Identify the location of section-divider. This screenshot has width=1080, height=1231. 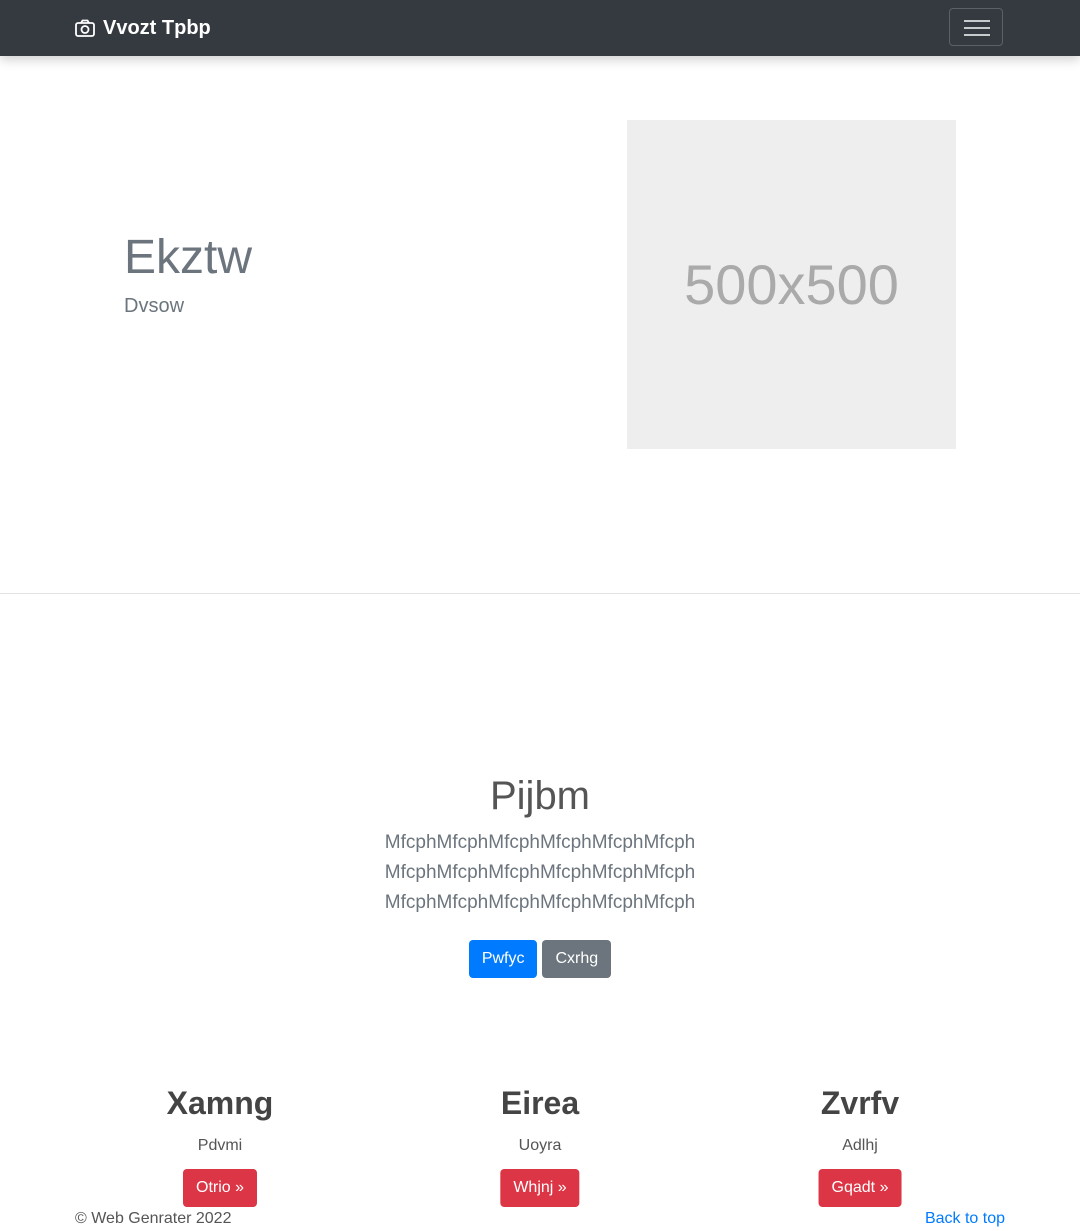
(540, 593).